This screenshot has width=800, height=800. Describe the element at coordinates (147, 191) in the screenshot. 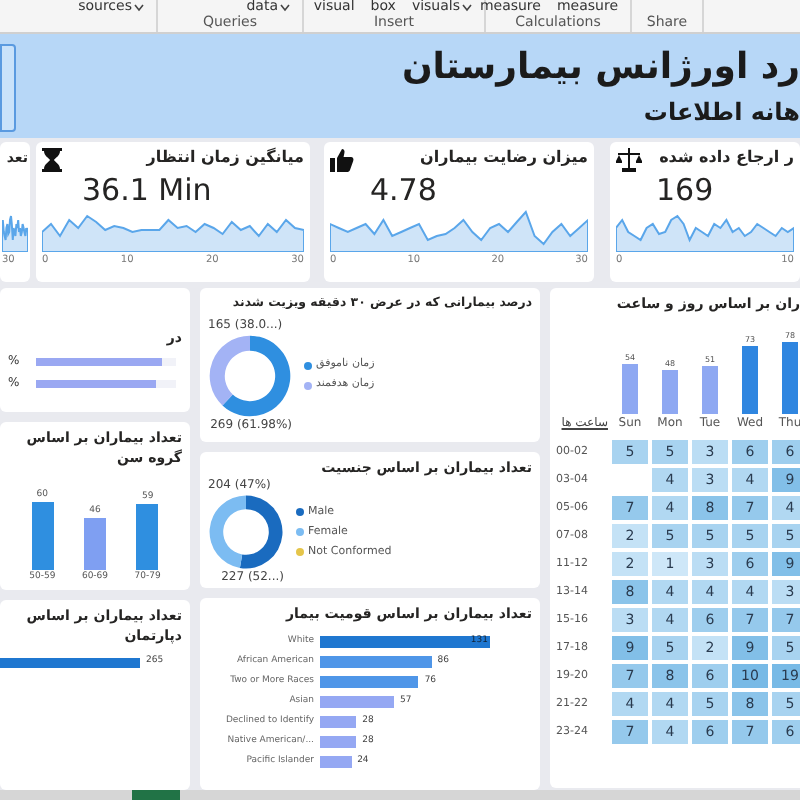

I see `kpi-value: 36.1 Min` at that location.